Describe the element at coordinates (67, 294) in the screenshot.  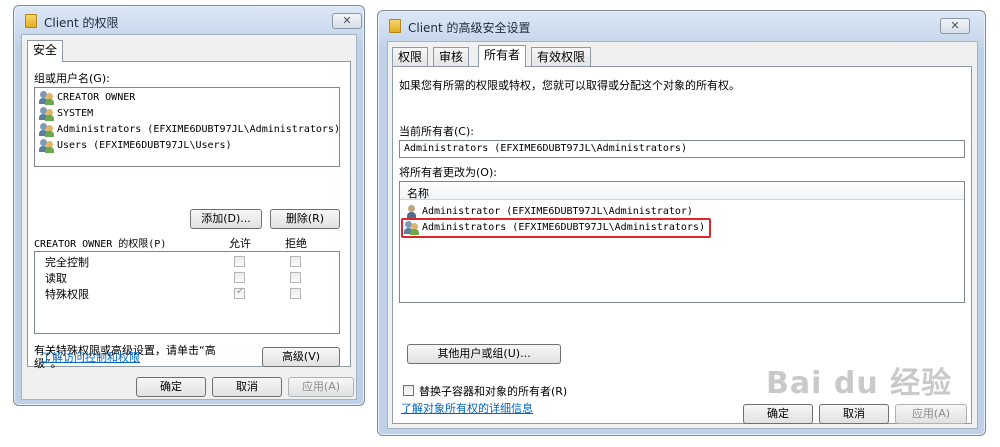
I see `permission-name: 特殊权限` at that location.